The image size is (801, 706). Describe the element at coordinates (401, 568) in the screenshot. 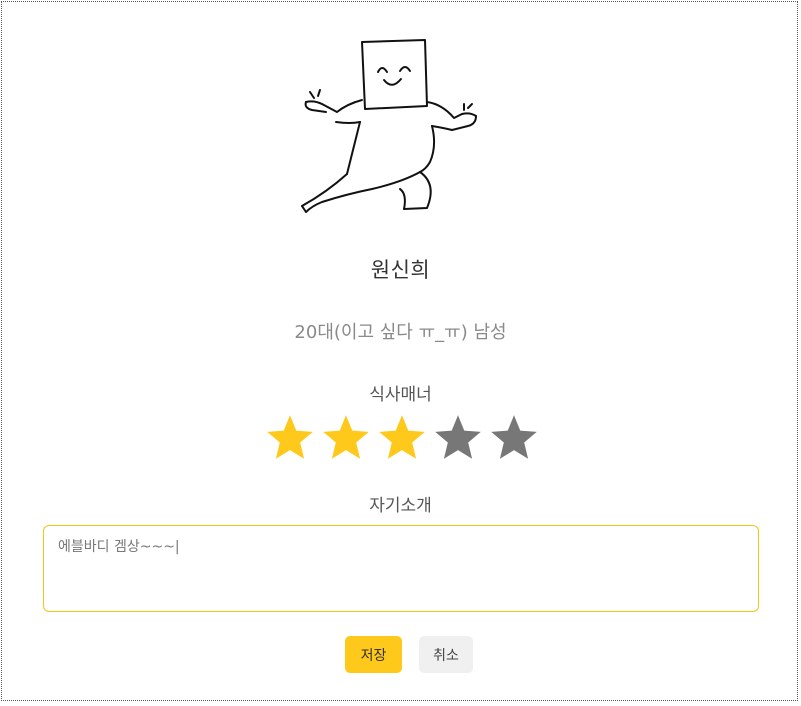

I see `intro-textarea: 에블바디 겜상~~~|` at that location.